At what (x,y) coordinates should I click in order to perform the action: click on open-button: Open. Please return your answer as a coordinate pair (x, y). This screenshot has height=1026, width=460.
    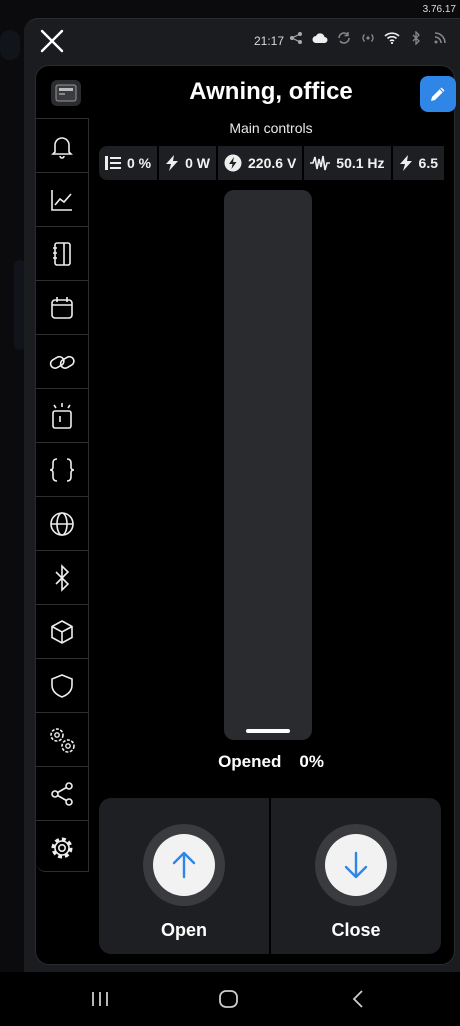
    Looking at the image, I should click on (184, 876).